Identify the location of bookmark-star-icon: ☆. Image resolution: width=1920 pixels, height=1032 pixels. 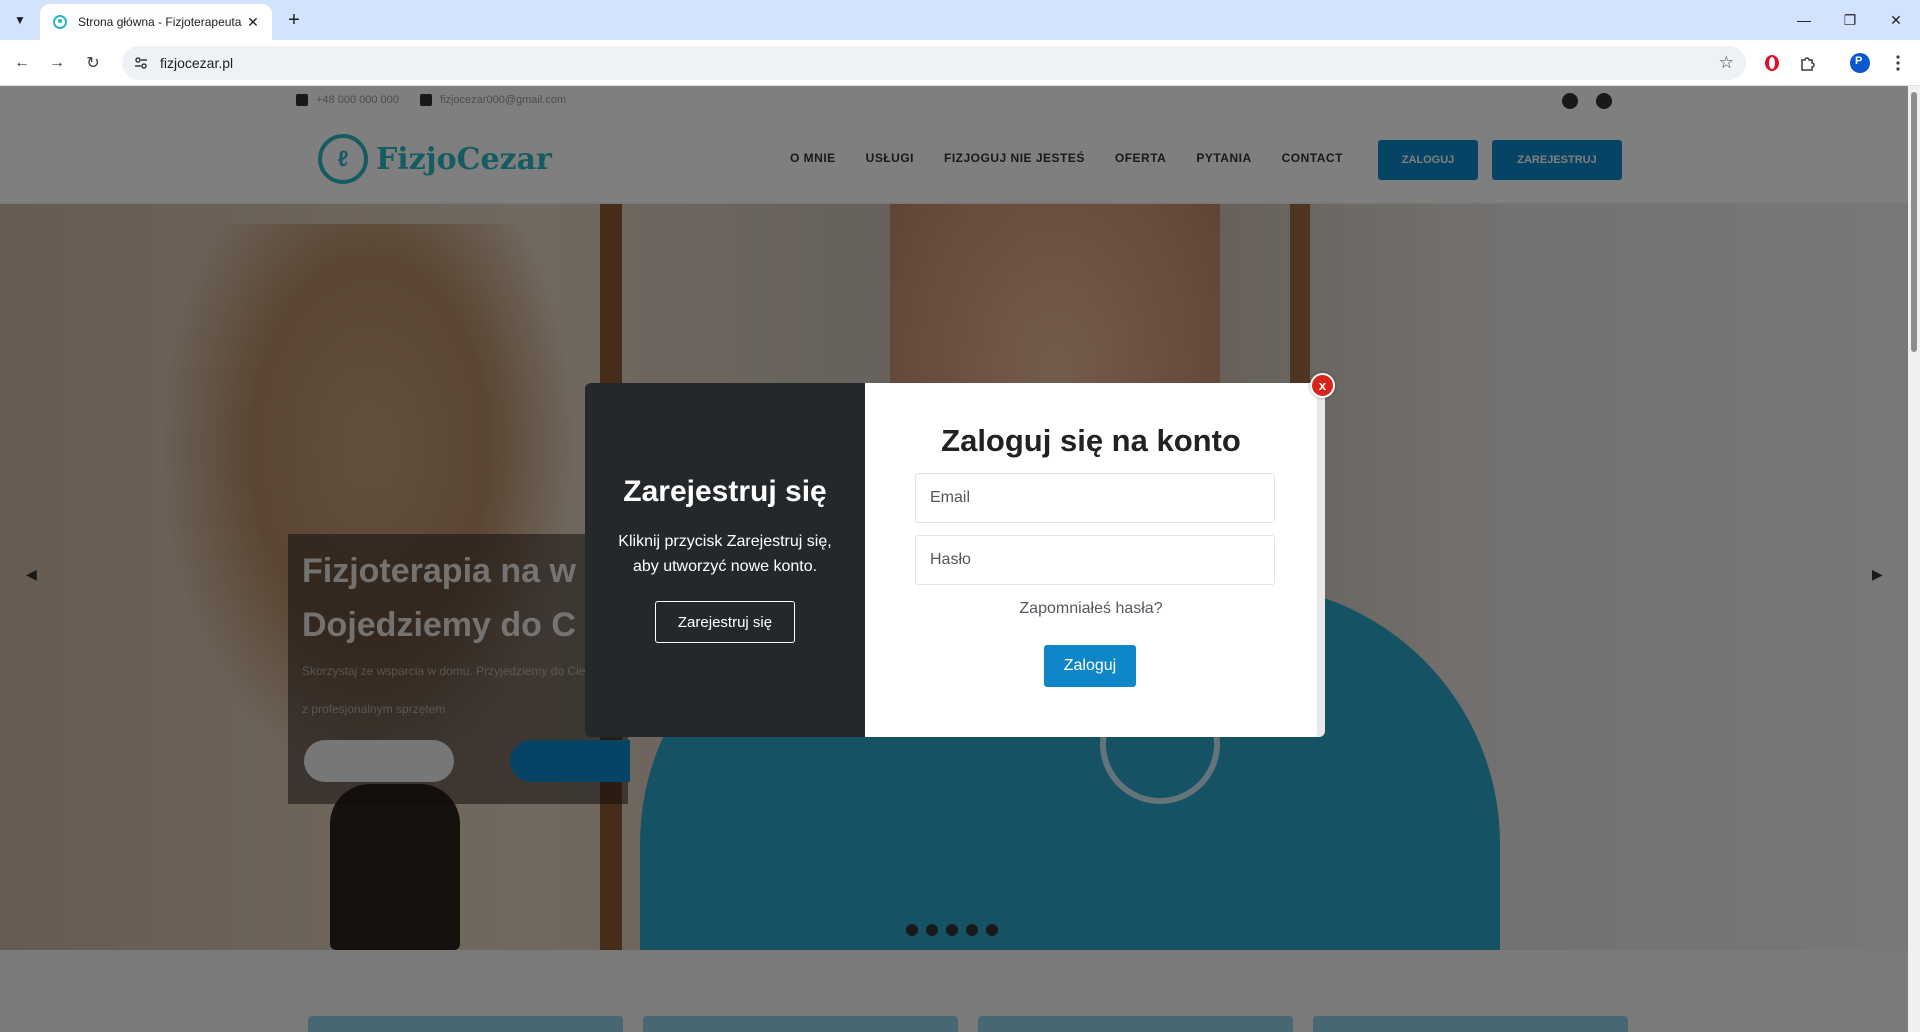
(1726, 63).